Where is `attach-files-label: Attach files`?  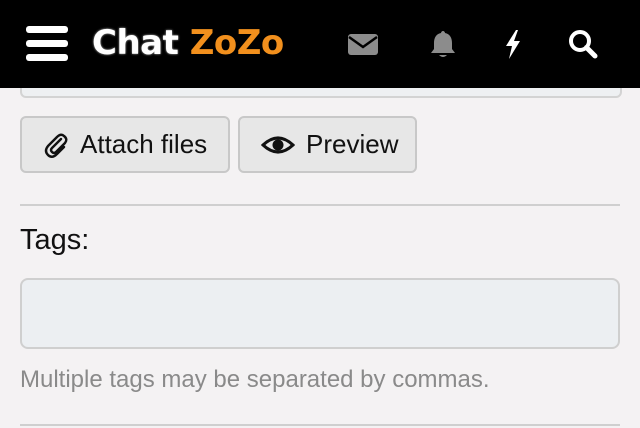 attach-files-label: Attach files is located at coordinates (144, 144).